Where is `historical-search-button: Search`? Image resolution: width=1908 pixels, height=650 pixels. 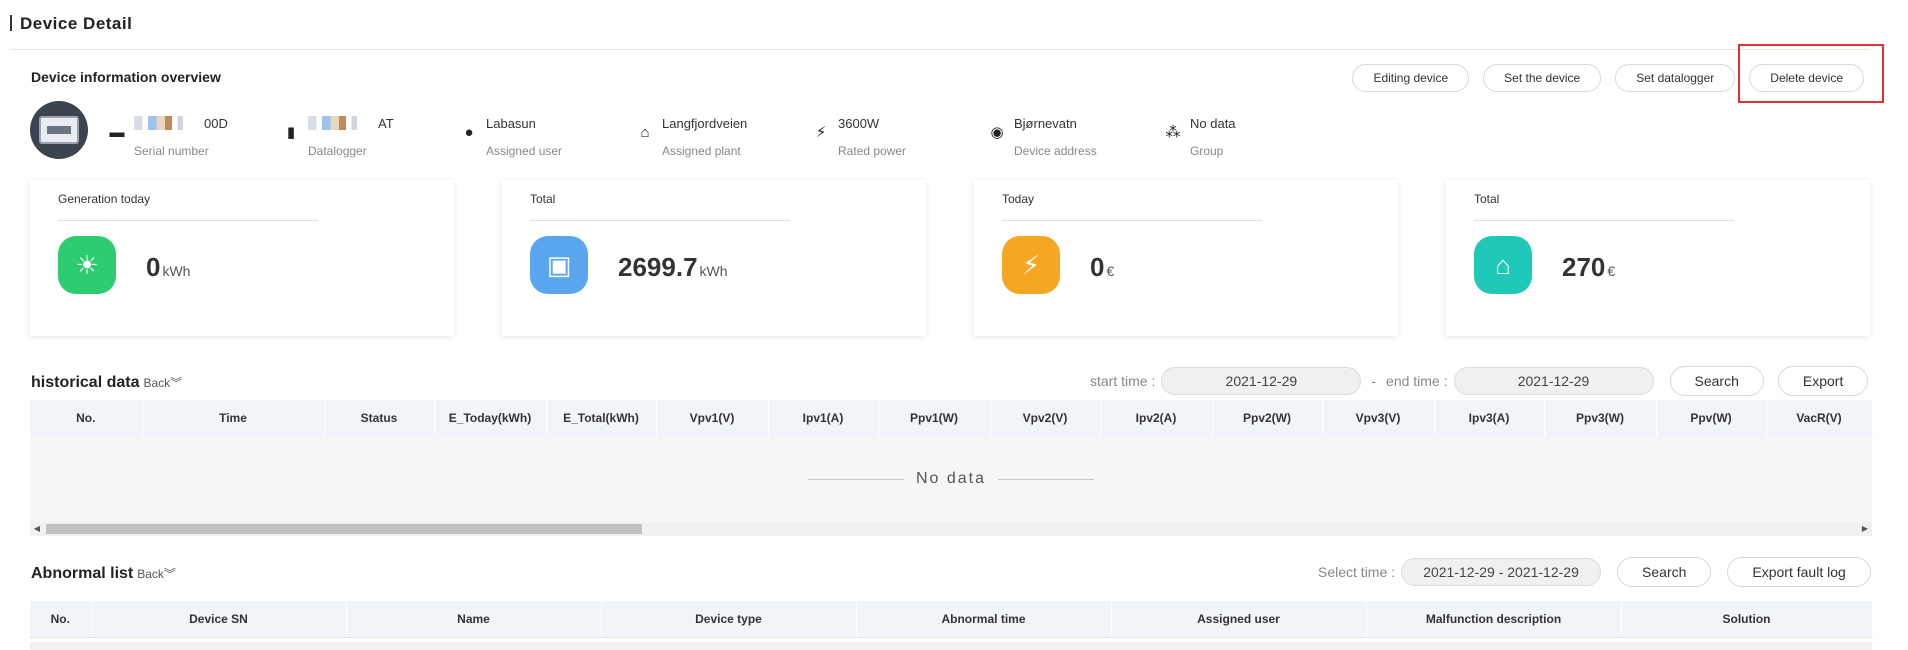
historical-search-button: Search is located at coordinates (1716, 381).